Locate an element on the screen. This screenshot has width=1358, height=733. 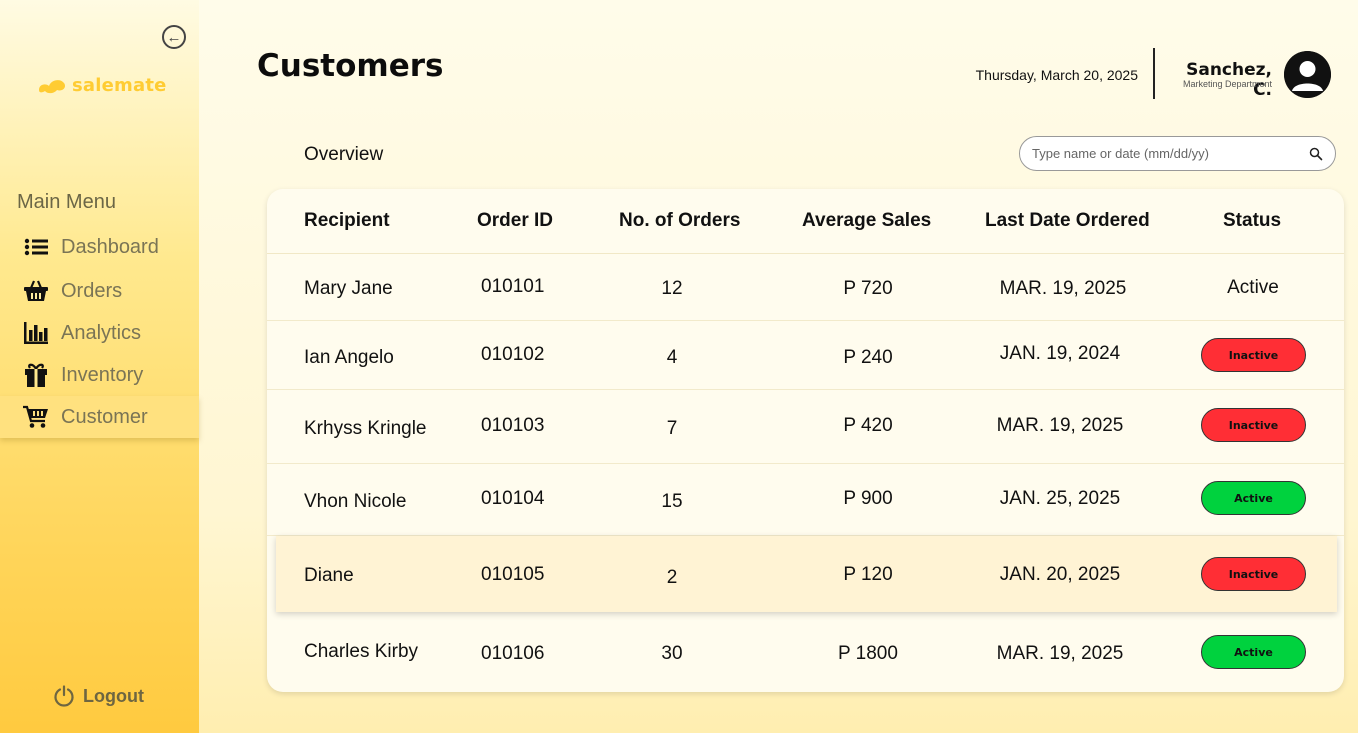
avatar is located at coordinates (1307, 74).